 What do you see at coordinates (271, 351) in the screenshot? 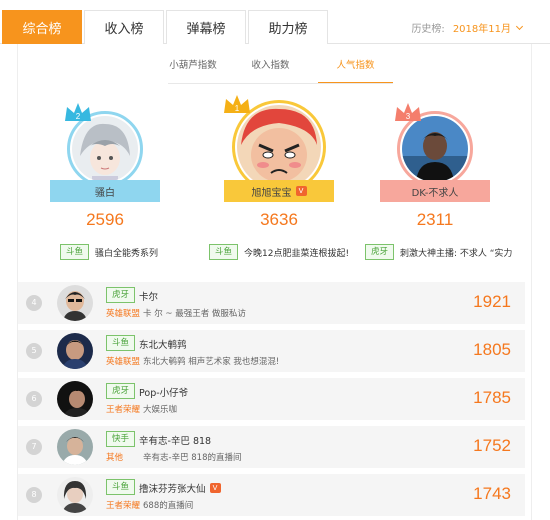
I see `ranking-row: 5 斗鱼 东北大鹌鹑 英雄联盟 东北大鹌鹑 相声艺术家 我也想混混! 1805` at bounding box center [271, 351].